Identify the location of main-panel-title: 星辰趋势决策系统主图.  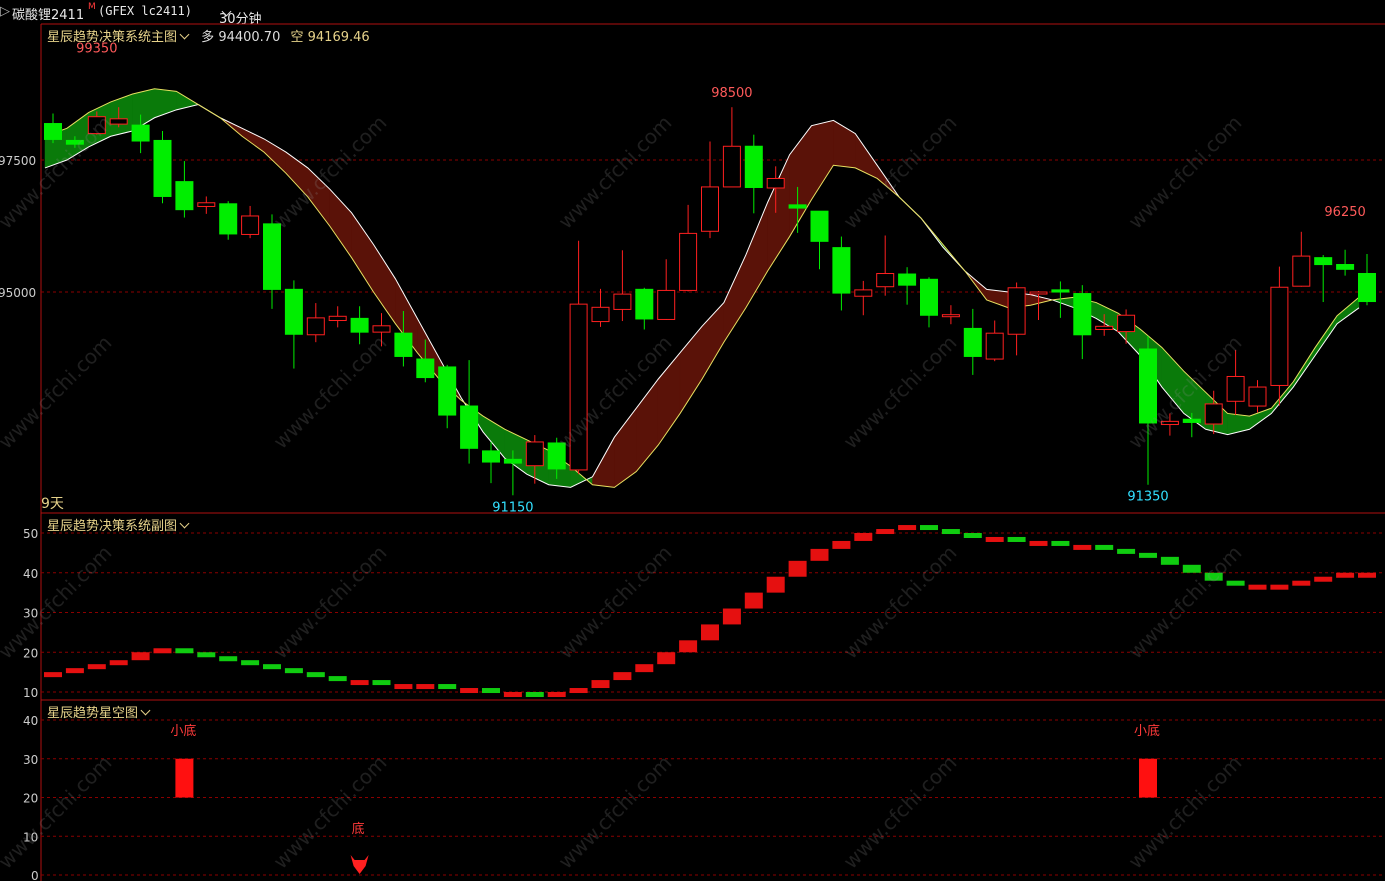
(119, 37).